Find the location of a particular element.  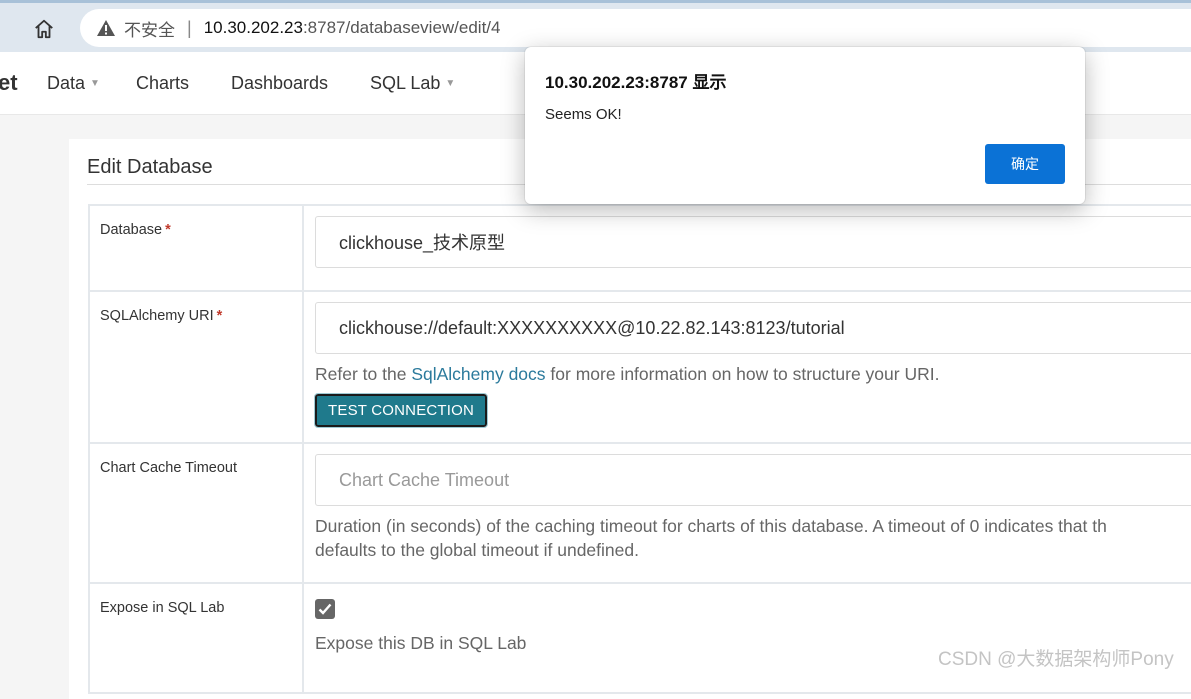

warning-icon is located at coordinates (106, 28).